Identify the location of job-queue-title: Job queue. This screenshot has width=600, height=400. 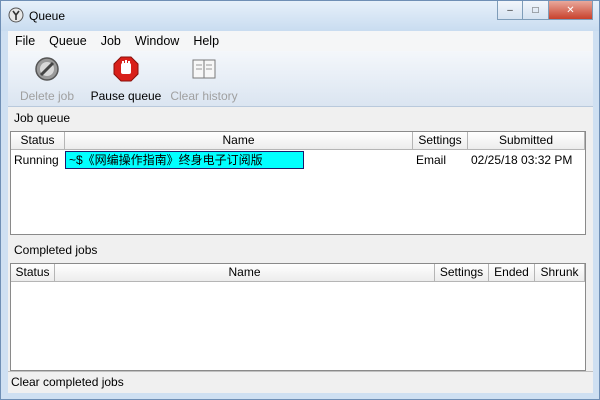
(42, 118).